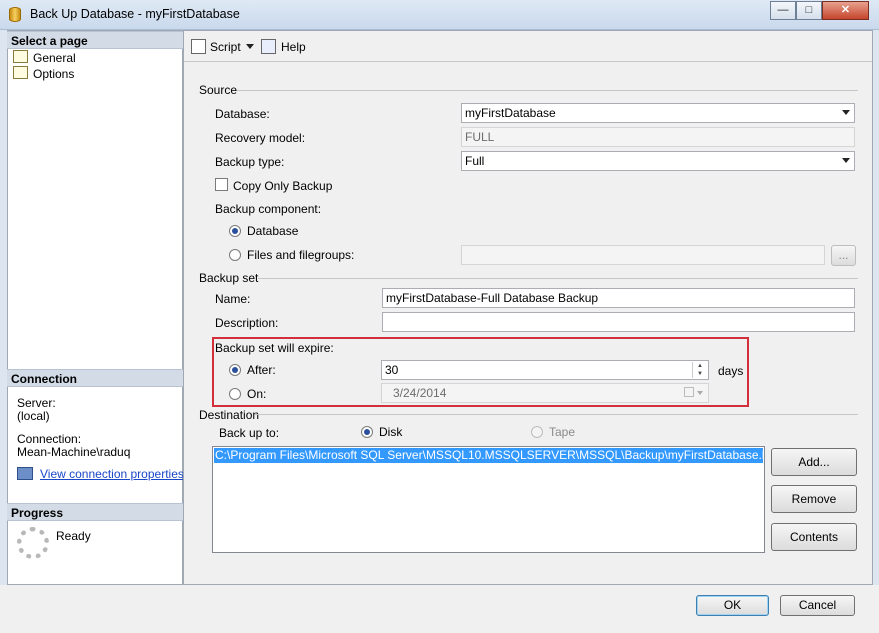 The image size is (879, 633). I want to click on page-item-general: General, so click(44, 58).